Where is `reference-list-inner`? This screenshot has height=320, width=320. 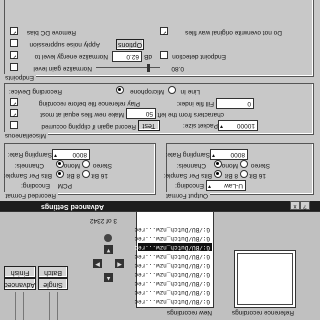
reference-list-inner is located at coordinates (265, 279).